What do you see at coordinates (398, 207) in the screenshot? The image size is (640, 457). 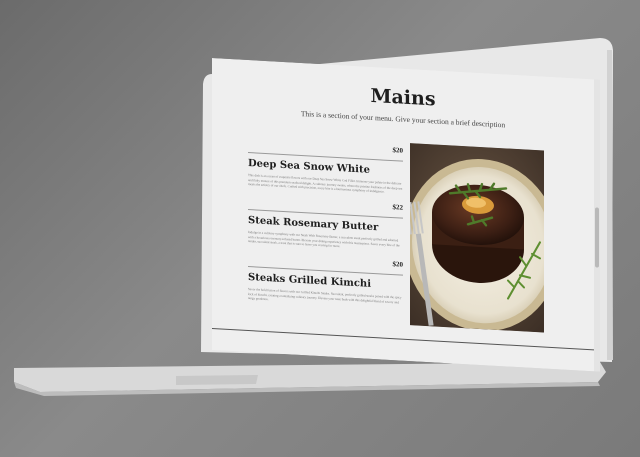 I see `item-price: $22` at bounding box center [398, 207].